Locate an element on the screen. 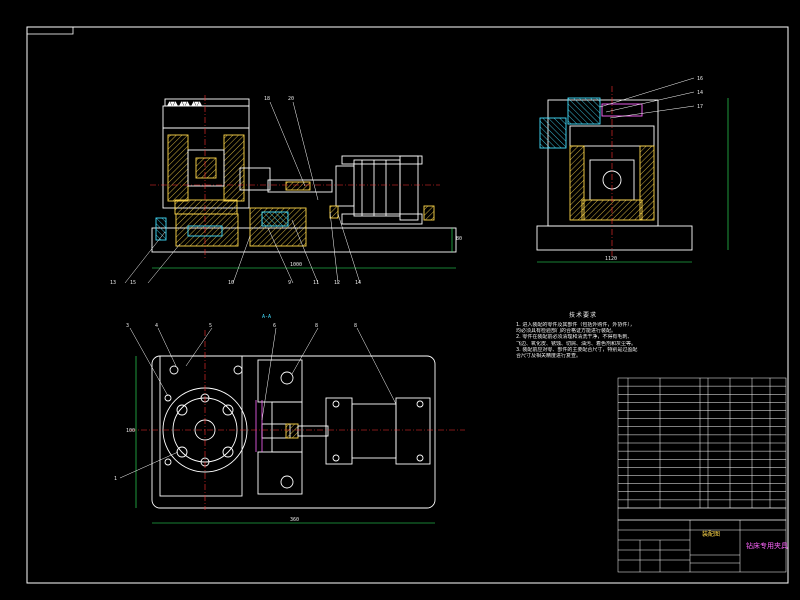  callout-16: 16 is located at coordinates (700, 79).